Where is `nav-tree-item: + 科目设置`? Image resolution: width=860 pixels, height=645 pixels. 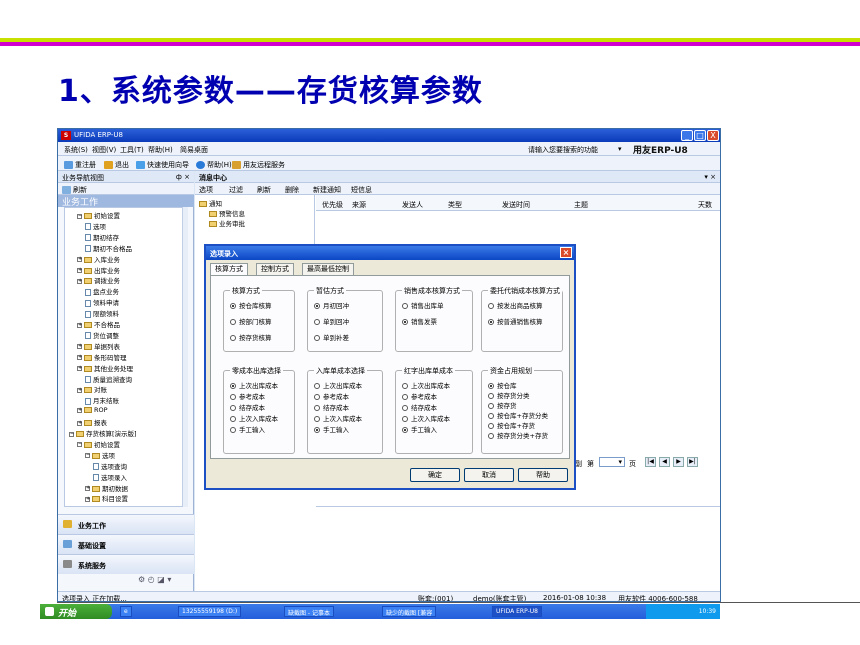
nav-tree-item: + 科目设置 is located at coordinates (106, 498).